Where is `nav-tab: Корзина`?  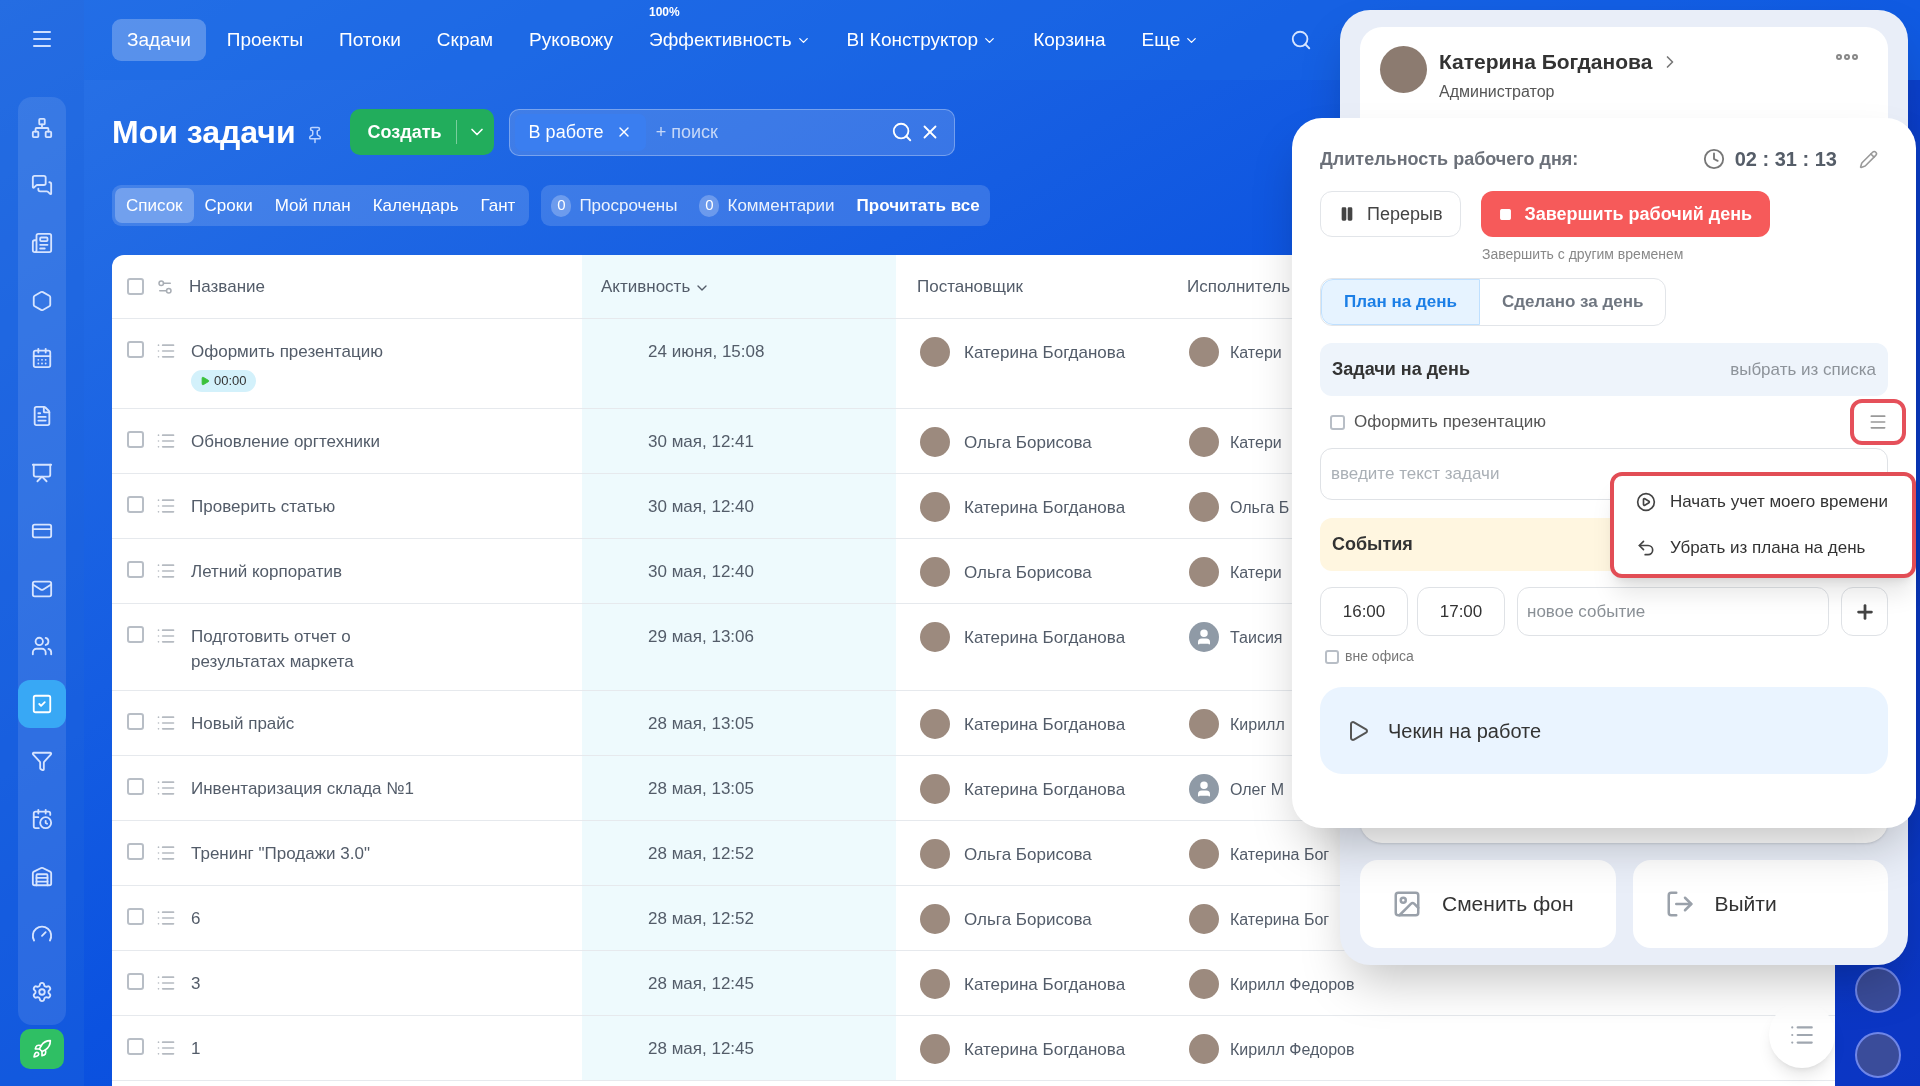 nav-tab: Корзина is located at coordinates (1069, 40).